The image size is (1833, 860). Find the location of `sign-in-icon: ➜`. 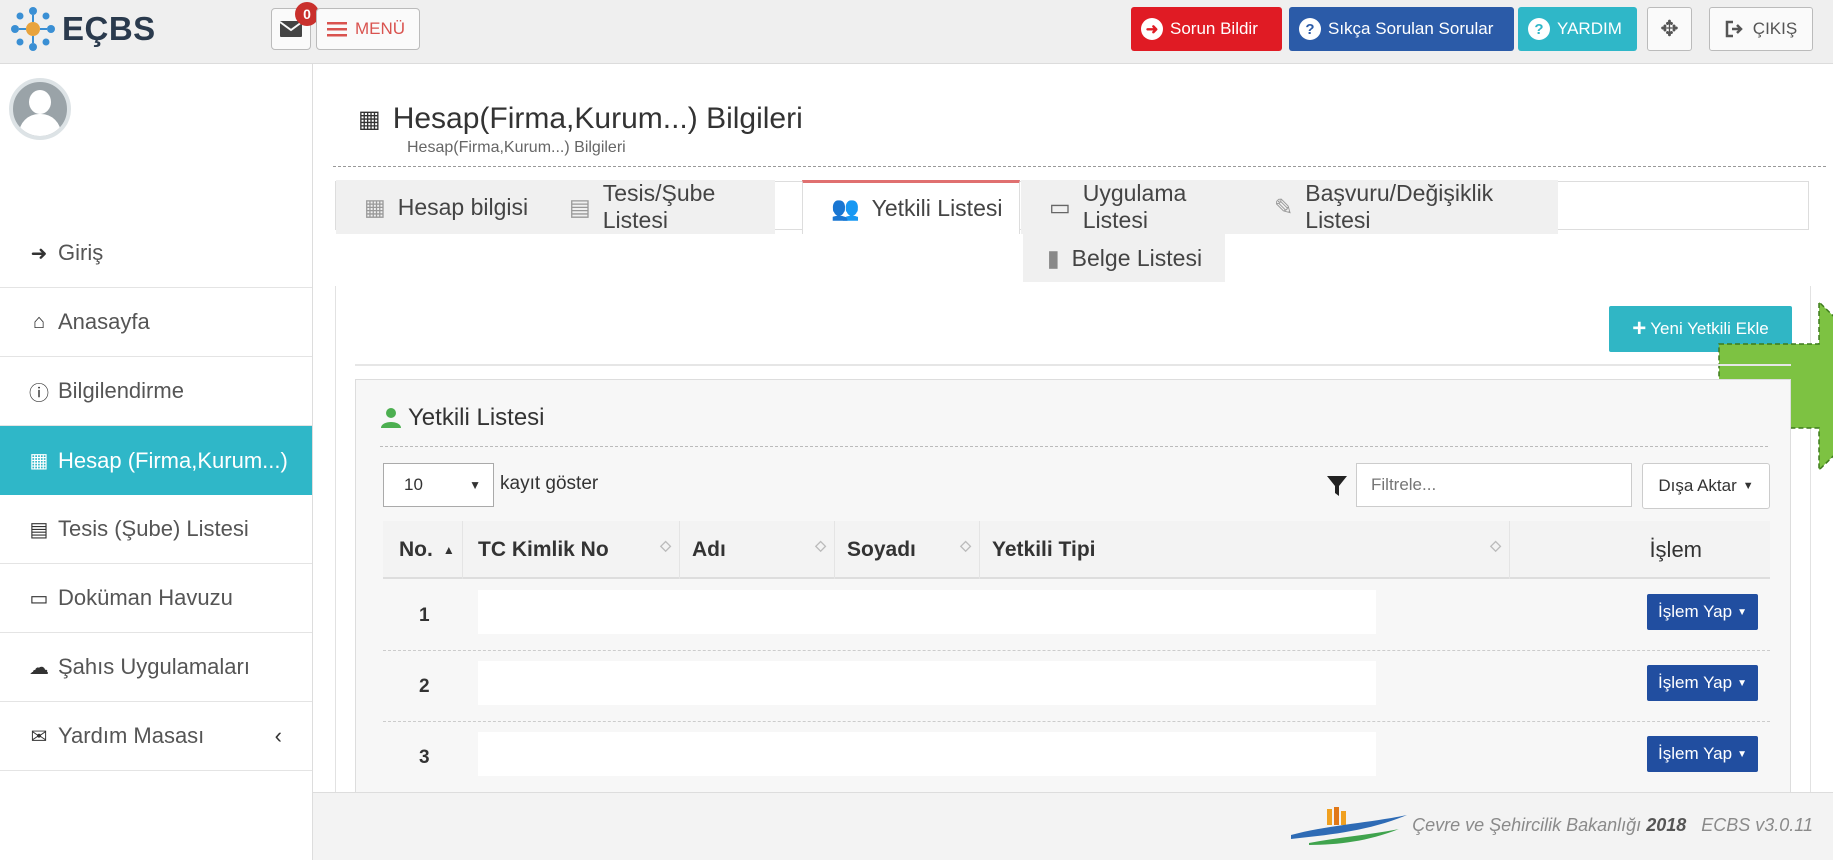

sign-in-icon: ➜ is located at coordinates (39, 253).